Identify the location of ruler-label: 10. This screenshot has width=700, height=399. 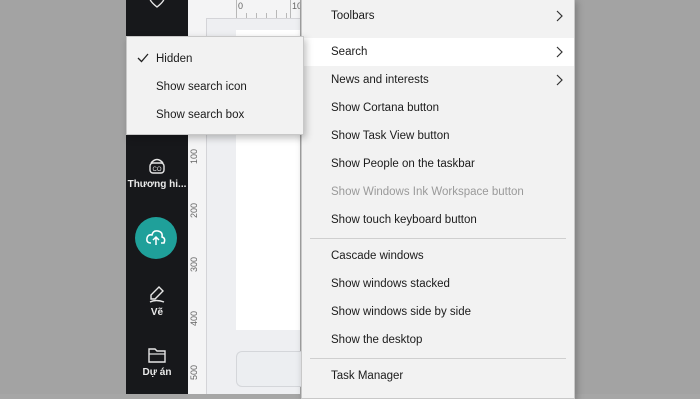
(296, 6).